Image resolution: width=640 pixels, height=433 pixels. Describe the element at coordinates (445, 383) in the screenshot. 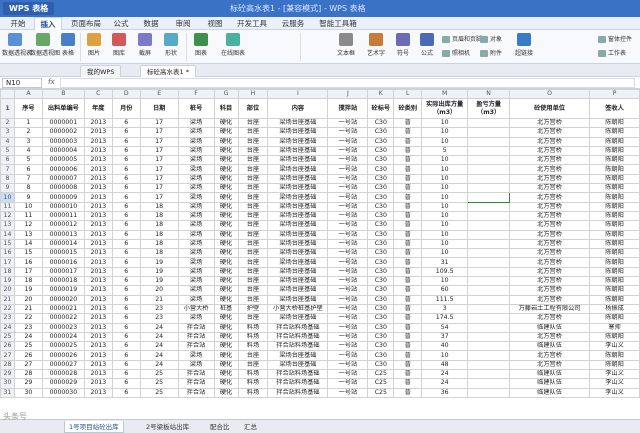

I see `table-cell: 24` at that location.